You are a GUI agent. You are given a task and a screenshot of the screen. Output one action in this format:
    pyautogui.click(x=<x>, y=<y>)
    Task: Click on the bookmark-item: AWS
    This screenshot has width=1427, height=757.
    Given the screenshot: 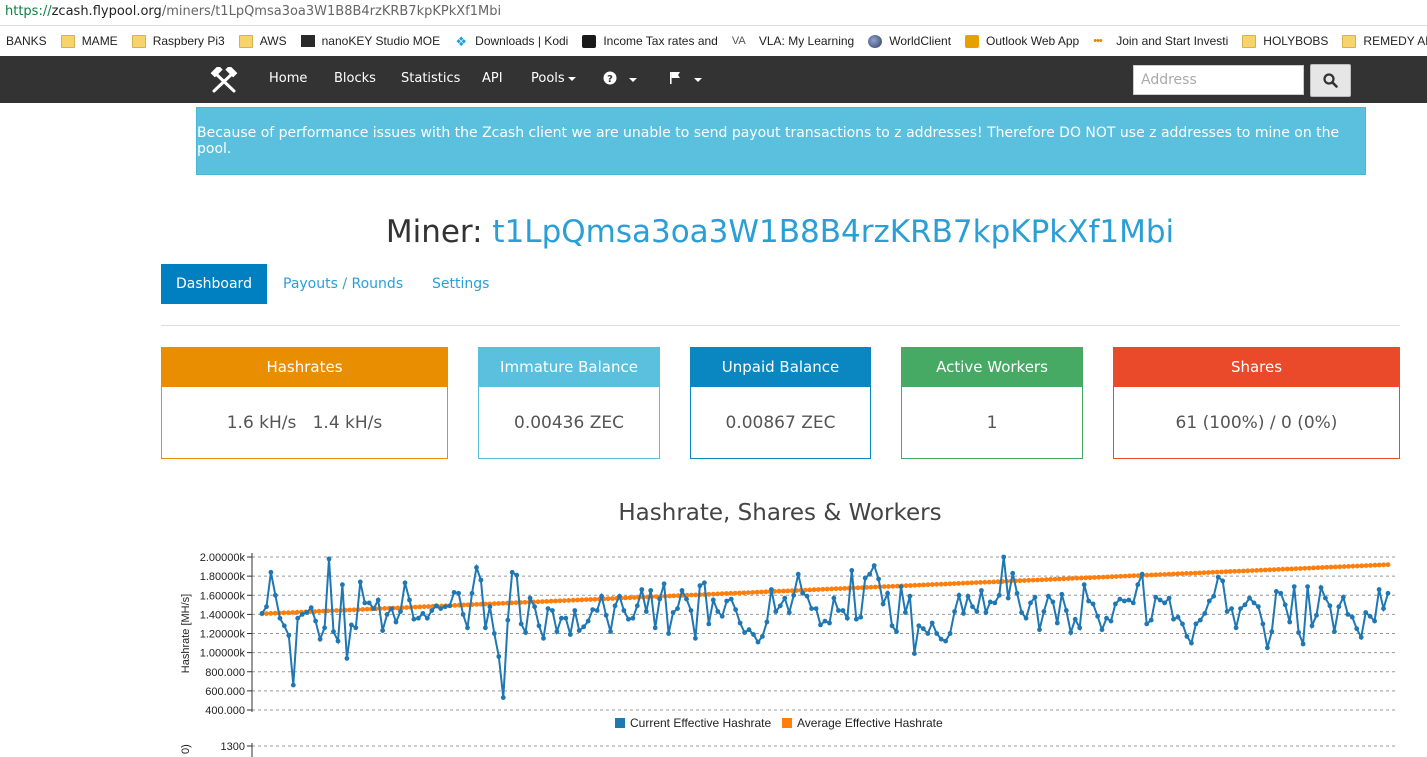 What is the action you would take?
    pyautogui.click(x=262, y=41)
    